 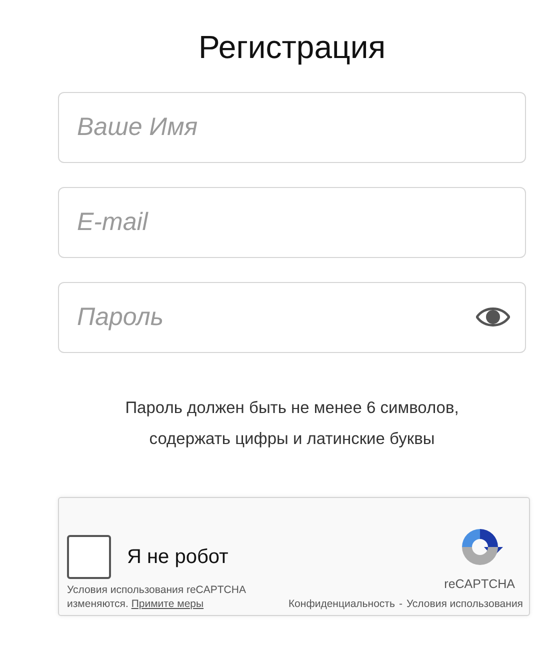 What do you see at coordinates (292, 128) in the screenshot?
I see `input-field: Ваше Имя` at bounding box center [292, 128].